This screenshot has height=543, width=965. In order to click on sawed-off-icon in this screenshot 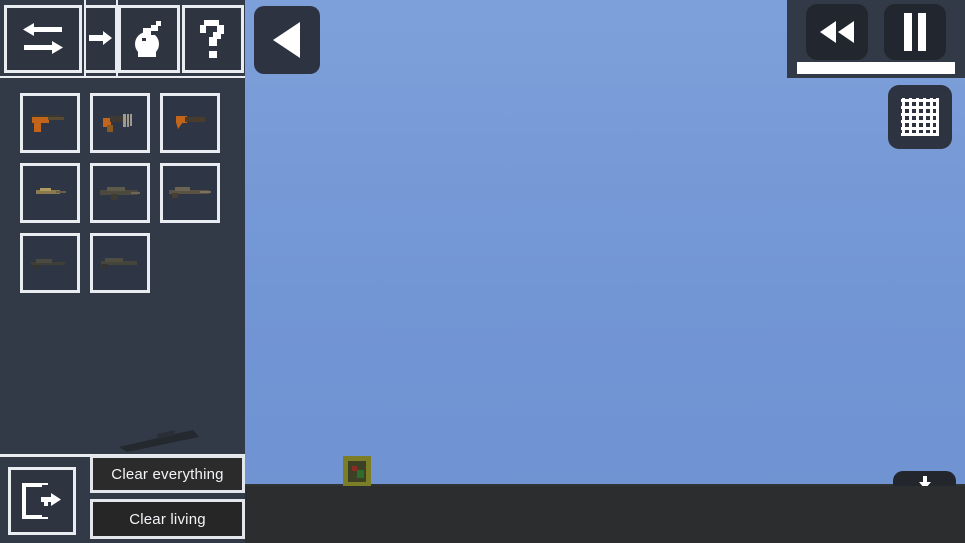, I will do `click(190, 122)`.